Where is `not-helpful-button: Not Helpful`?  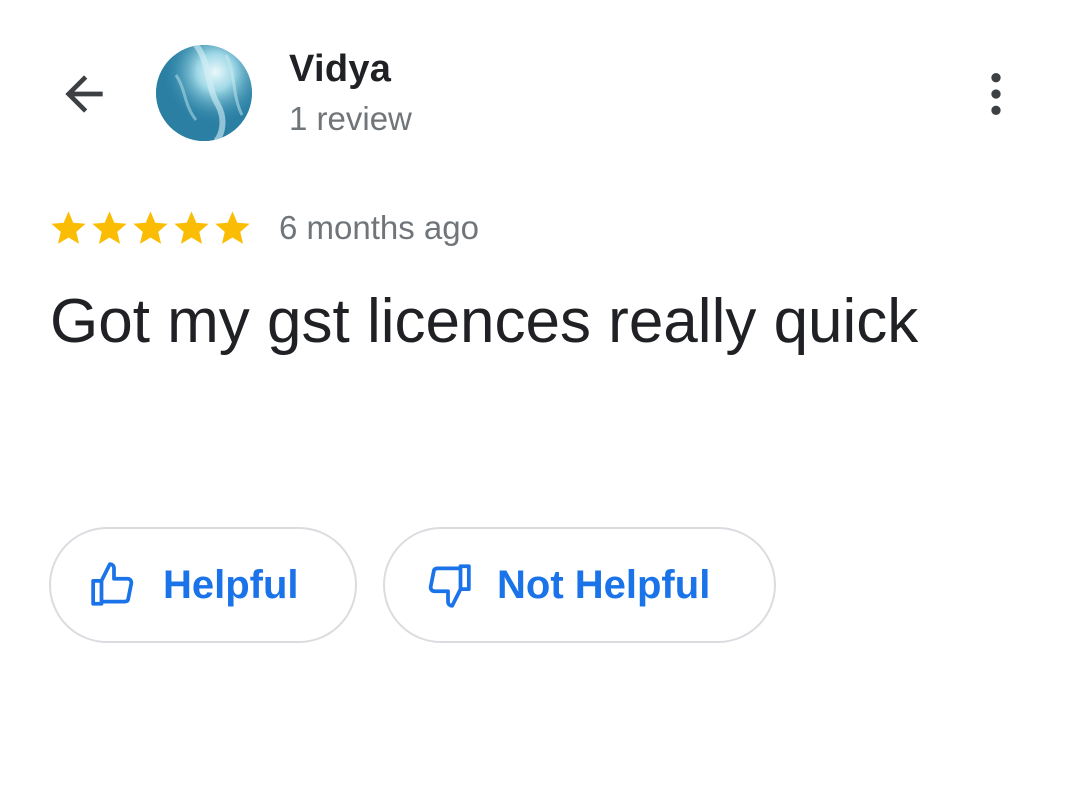
not-helpful-button: Not Helpful is located at coordinates (579, 585).